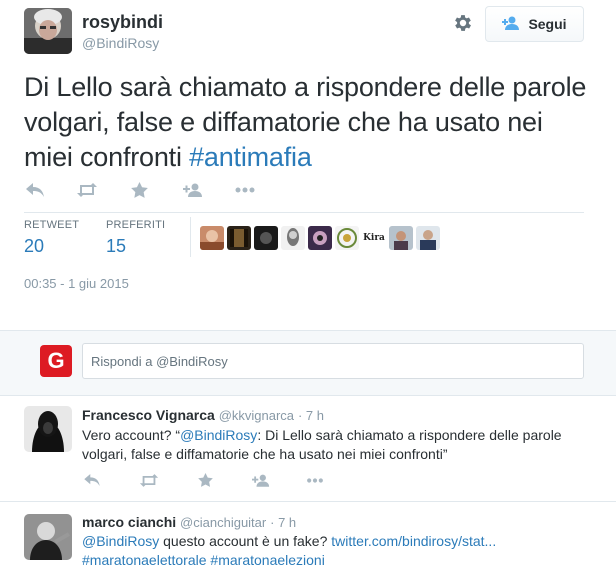 This screenshot has width=616, height=575. What do you see at coordinates (148, 415) in the screenshot?
I see `reply-author-name: Francesco Vignarca` at bounding box center [148, 415].